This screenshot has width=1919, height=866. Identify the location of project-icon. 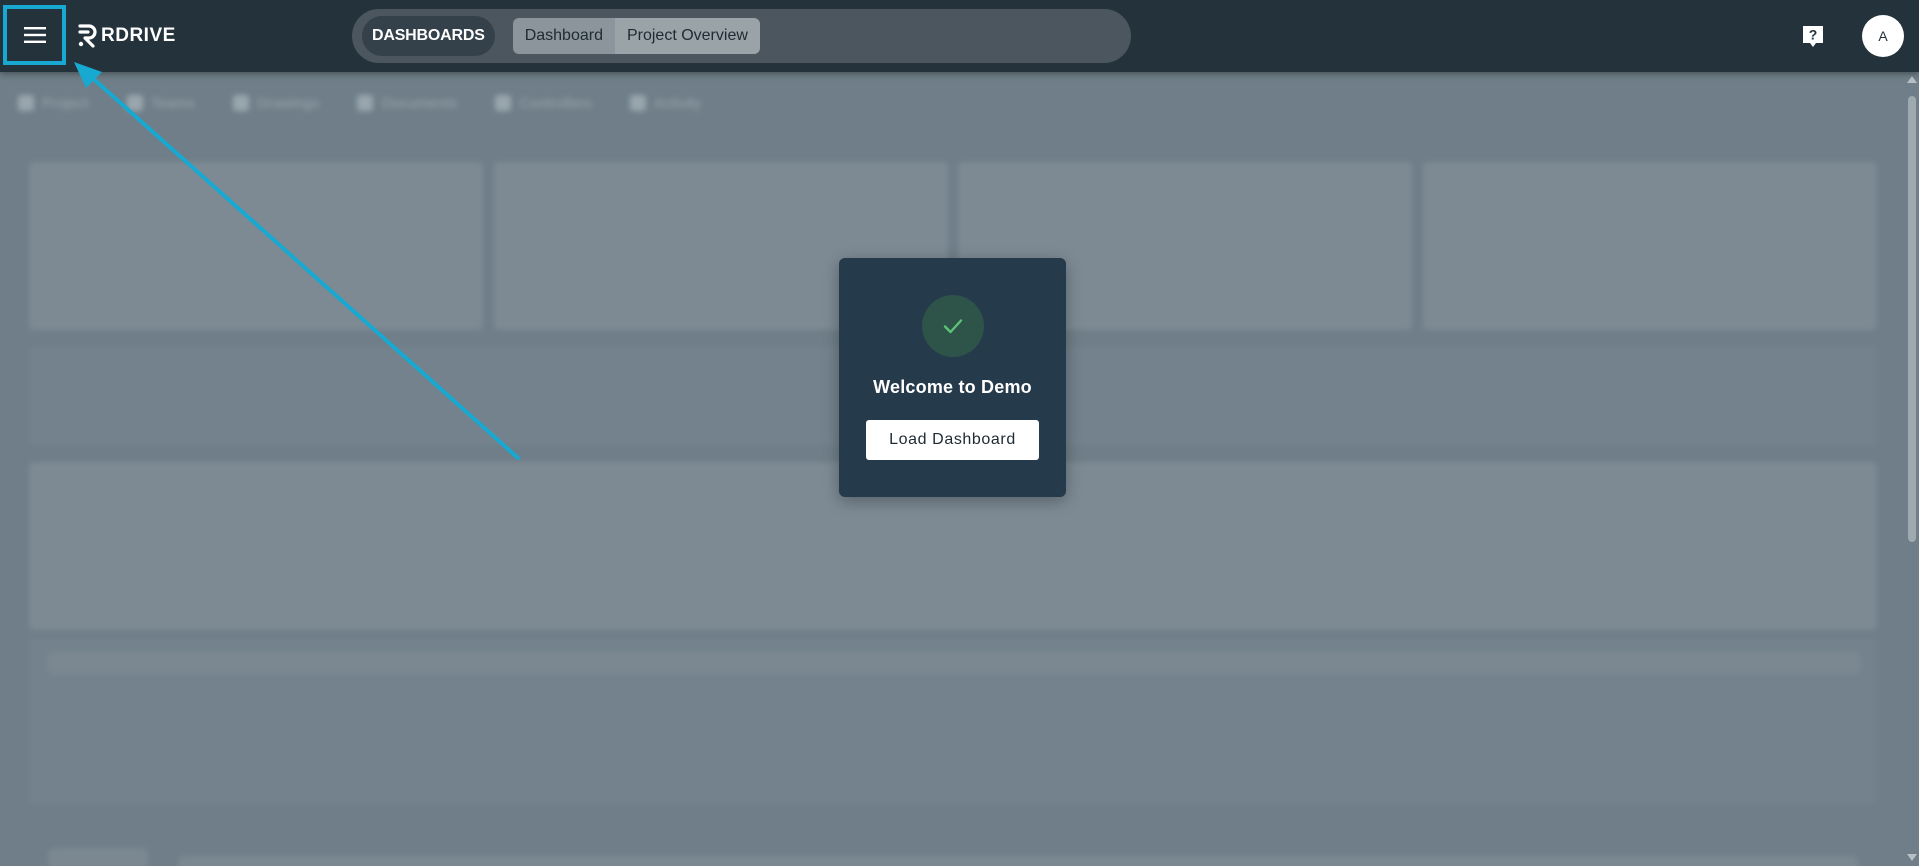
(26, 103).